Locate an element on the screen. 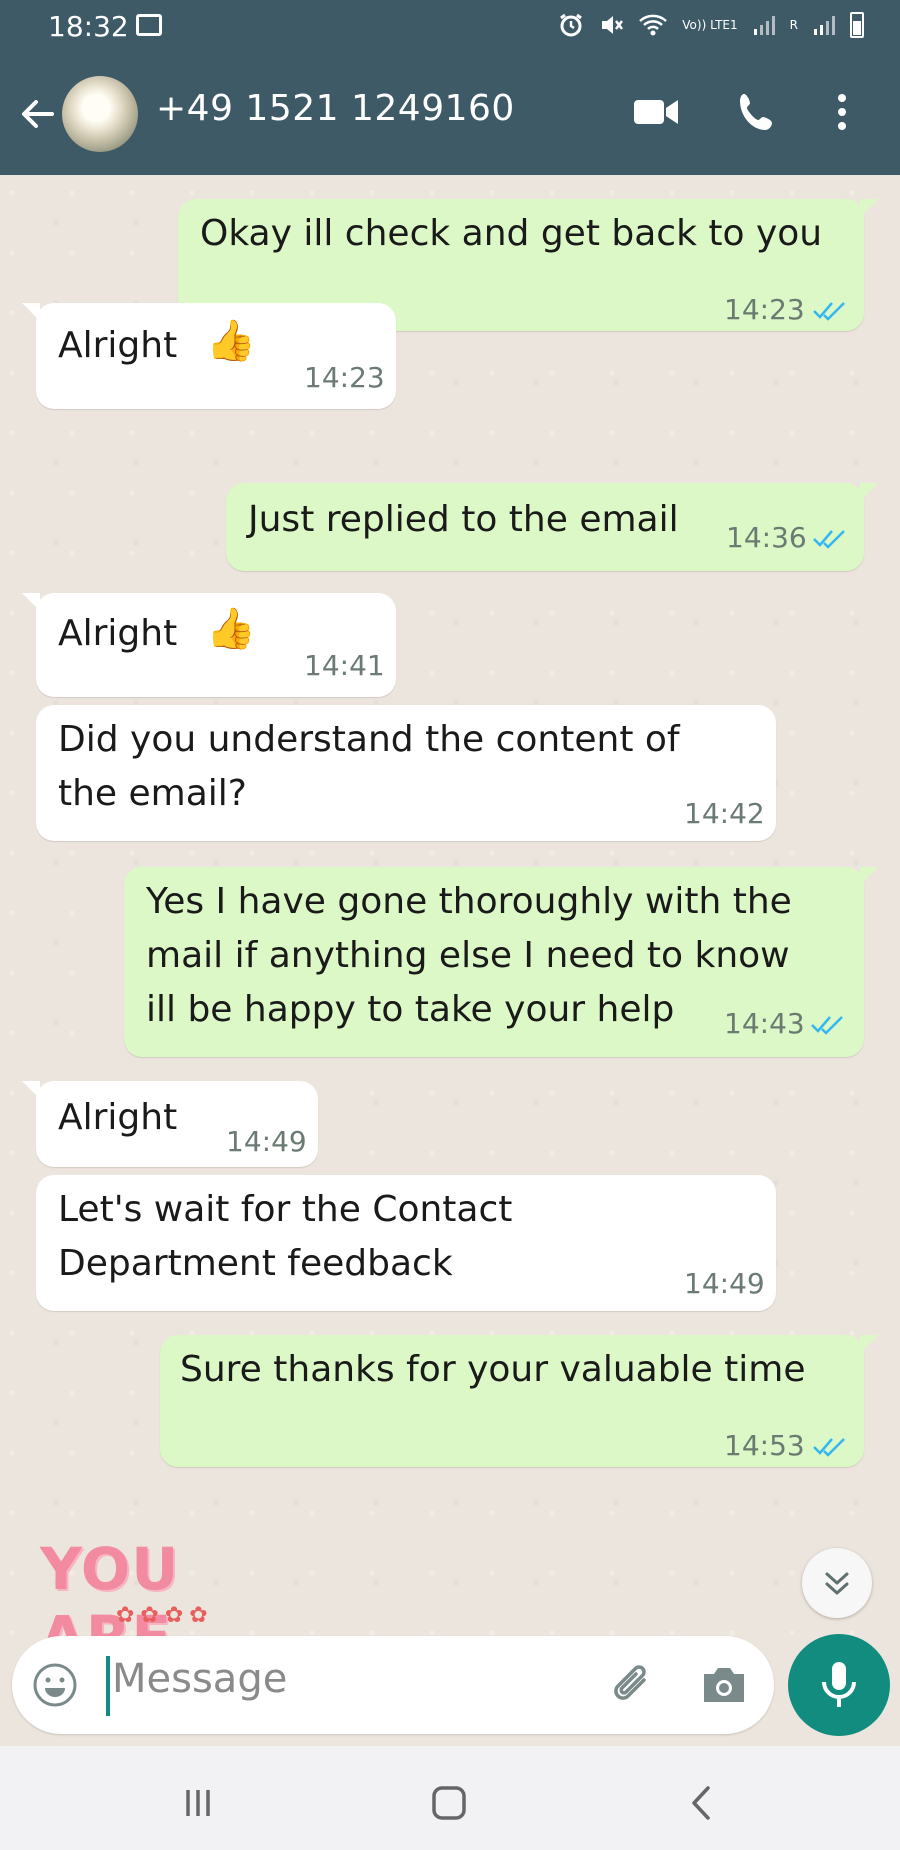  network-label: Vo)) LTE1 is located at coordinates (710, 25).